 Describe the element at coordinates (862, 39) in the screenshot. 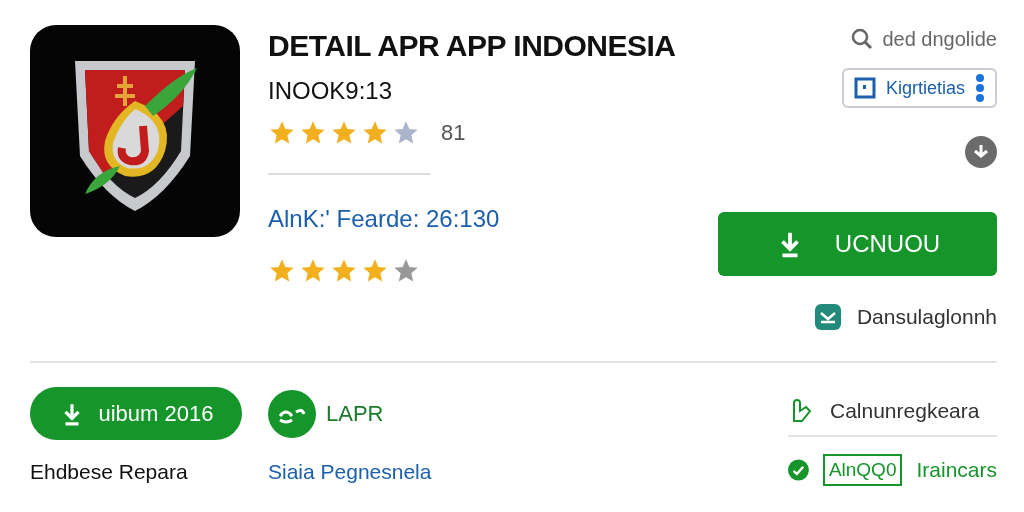

I see `search-icon` at that location.